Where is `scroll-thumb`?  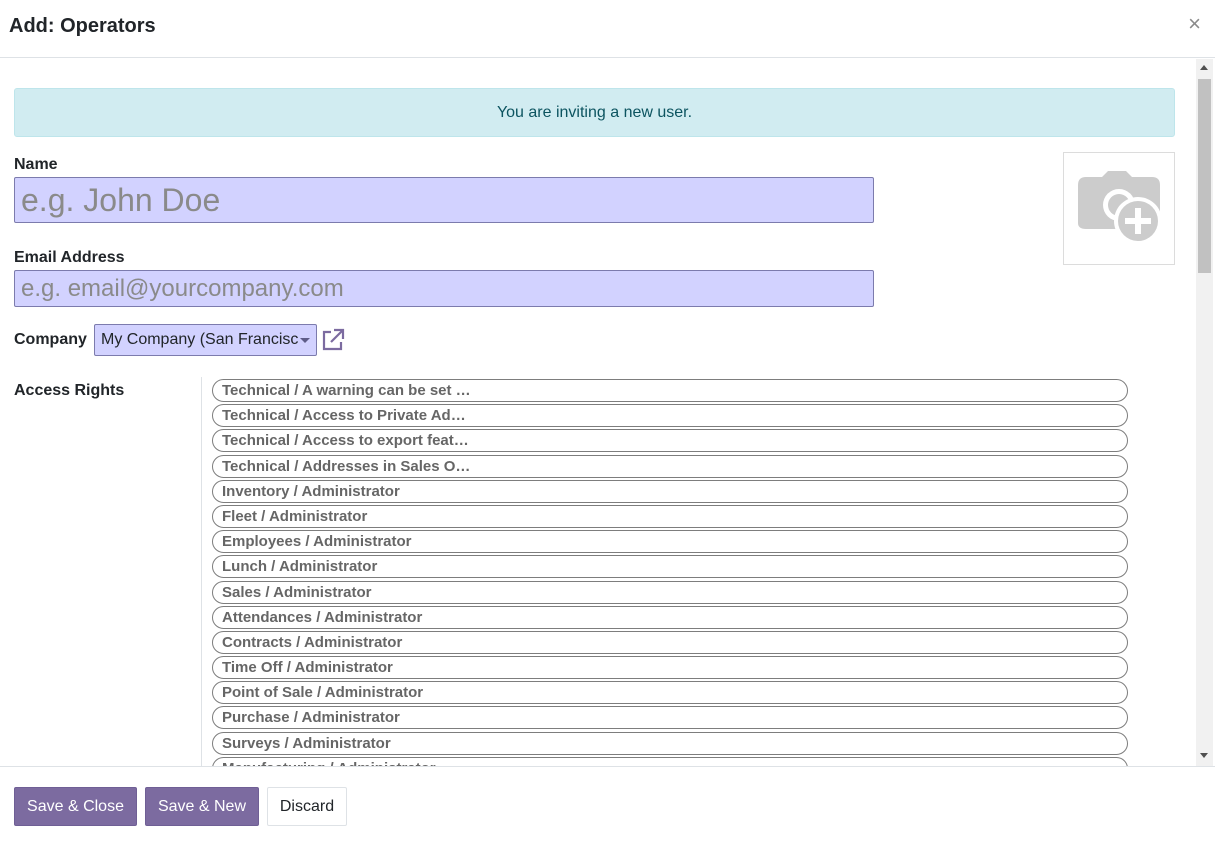
scroll-thumb is located at coordinates (1204, 176).